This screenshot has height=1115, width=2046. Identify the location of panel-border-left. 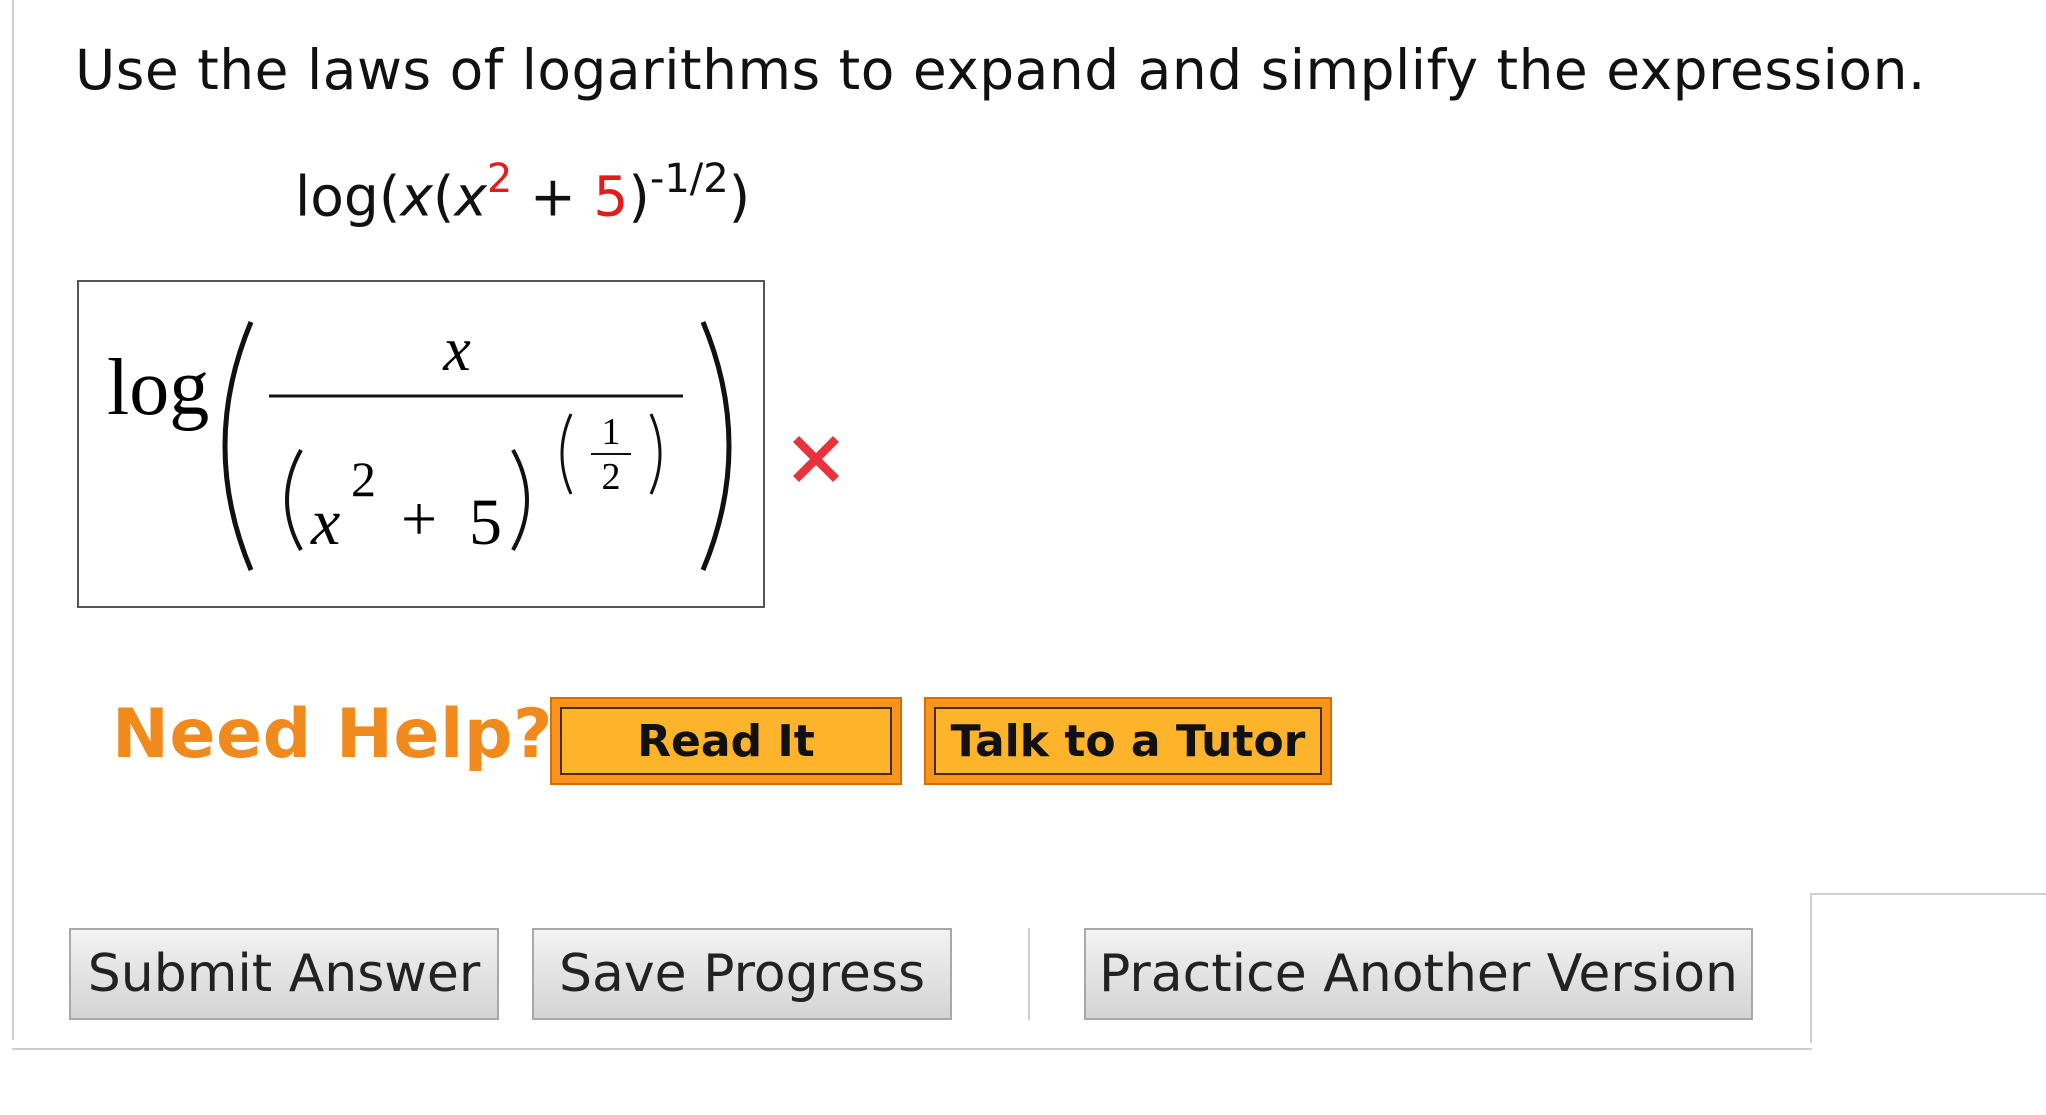
(13, 520).